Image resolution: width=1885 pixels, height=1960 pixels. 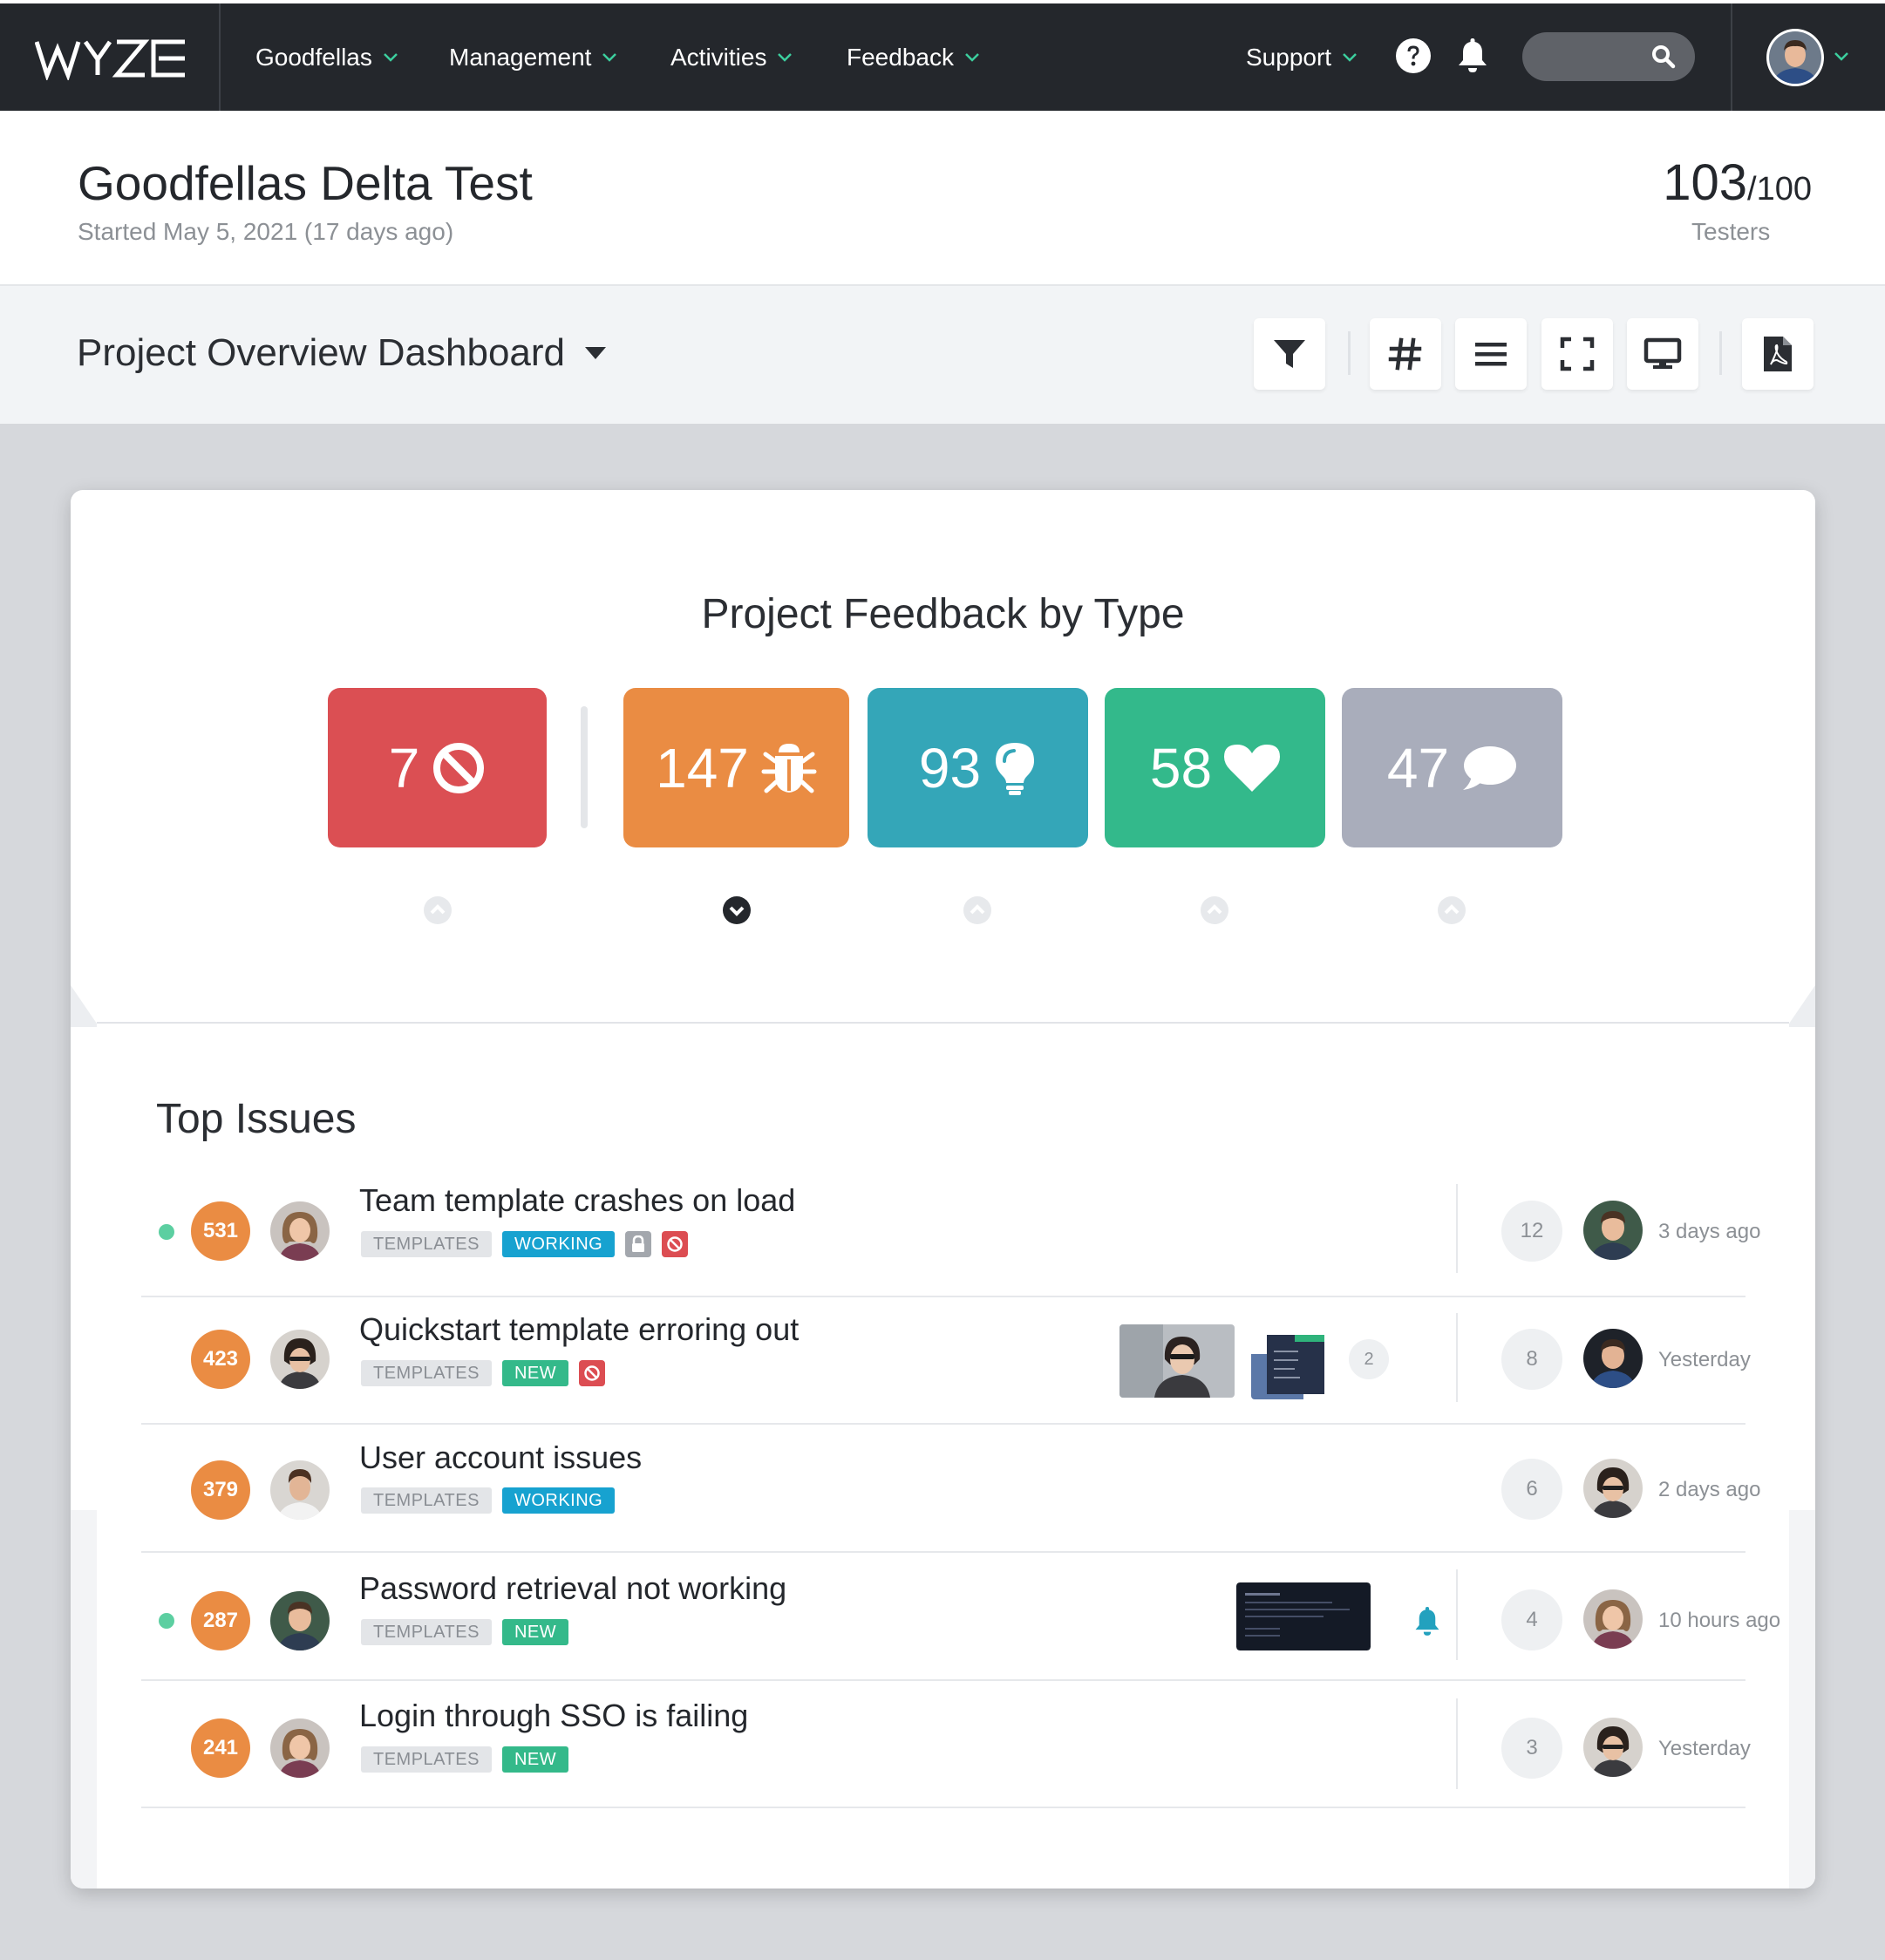 What do you see at coordinates (305, 183) in the screenshot?
I see `project-title: Goodfellas Delta Test` at bounding box center [305, 183].